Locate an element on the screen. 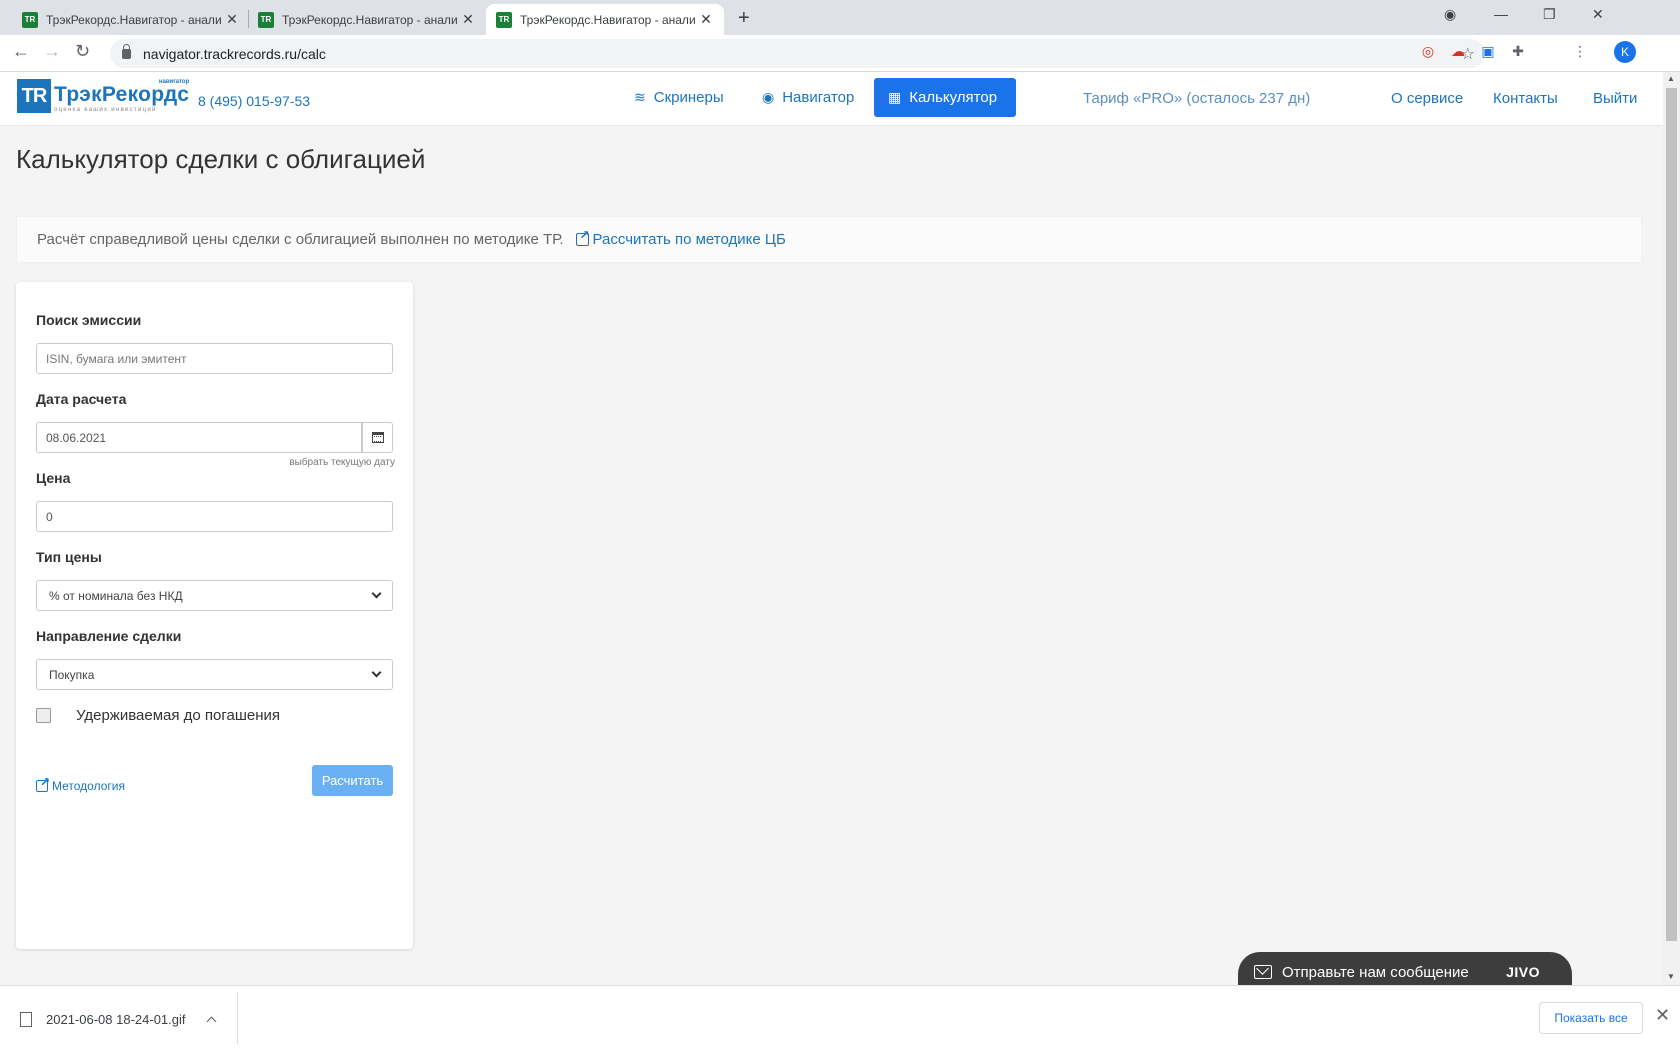  lock-icon is located at coordinates (126, 51).